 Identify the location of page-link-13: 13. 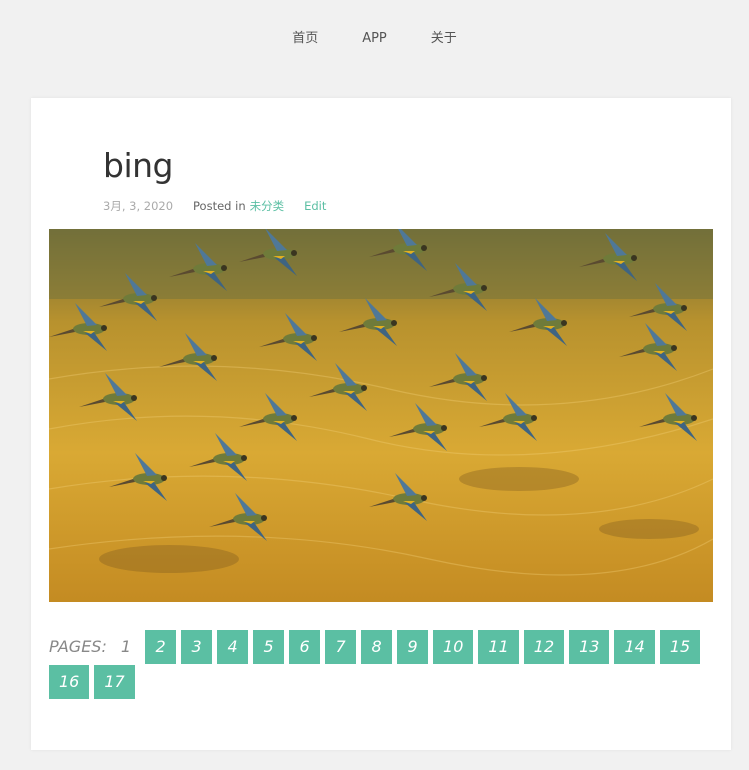
(589, 647).